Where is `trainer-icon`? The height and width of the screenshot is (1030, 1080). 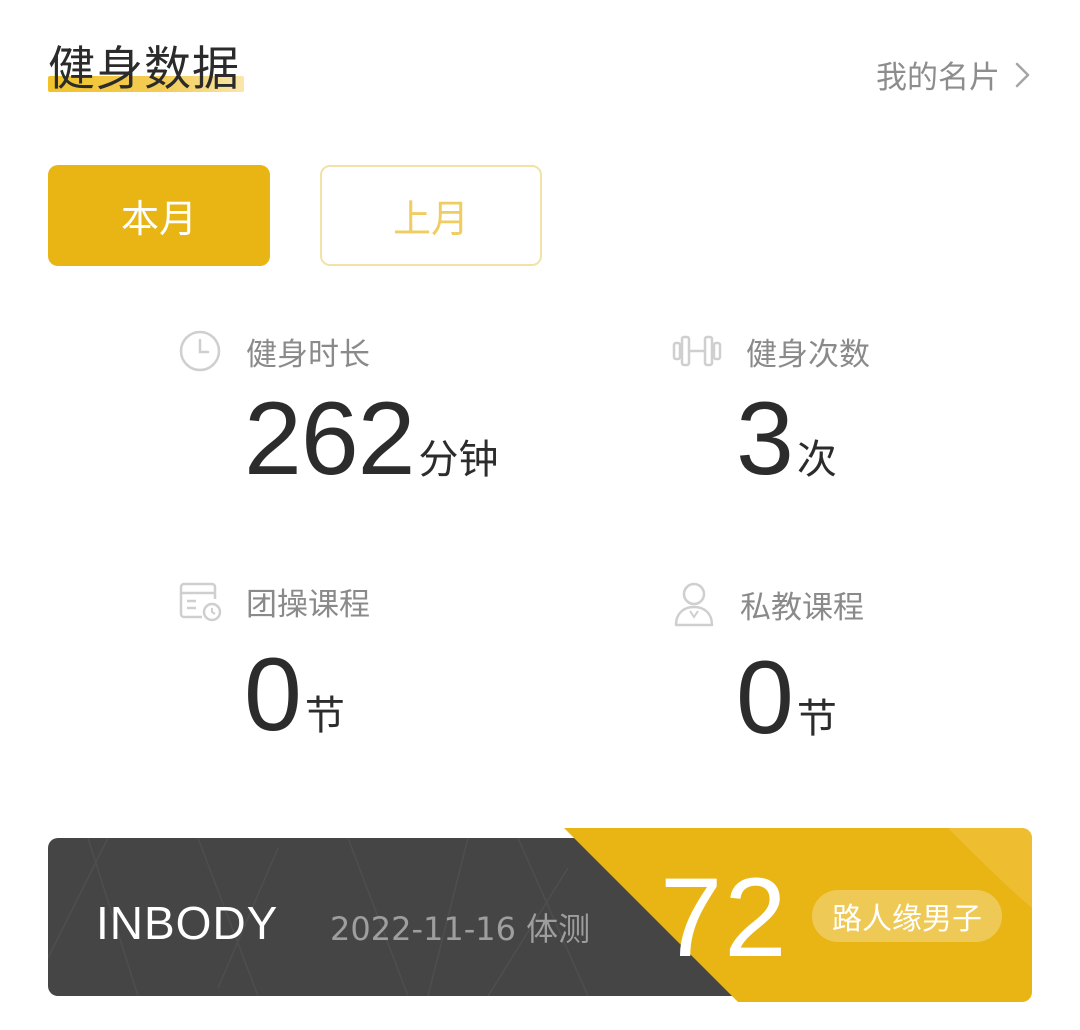
trainer-icon is located at coordinates (694, 604).